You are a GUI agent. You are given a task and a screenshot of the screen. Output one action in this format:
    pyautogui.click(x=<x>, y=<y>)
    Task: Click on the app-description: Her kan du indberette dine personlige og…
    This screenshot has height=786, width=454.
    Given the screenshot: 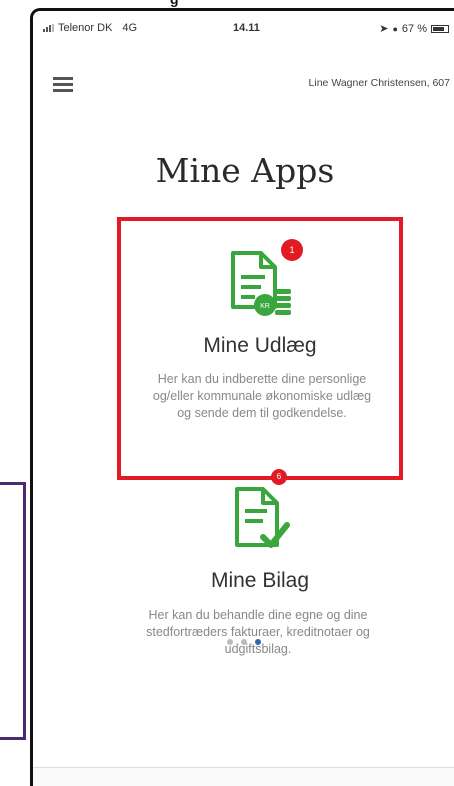 What is the action you would take?
    pyautogui.click(x=262, y=396)
    